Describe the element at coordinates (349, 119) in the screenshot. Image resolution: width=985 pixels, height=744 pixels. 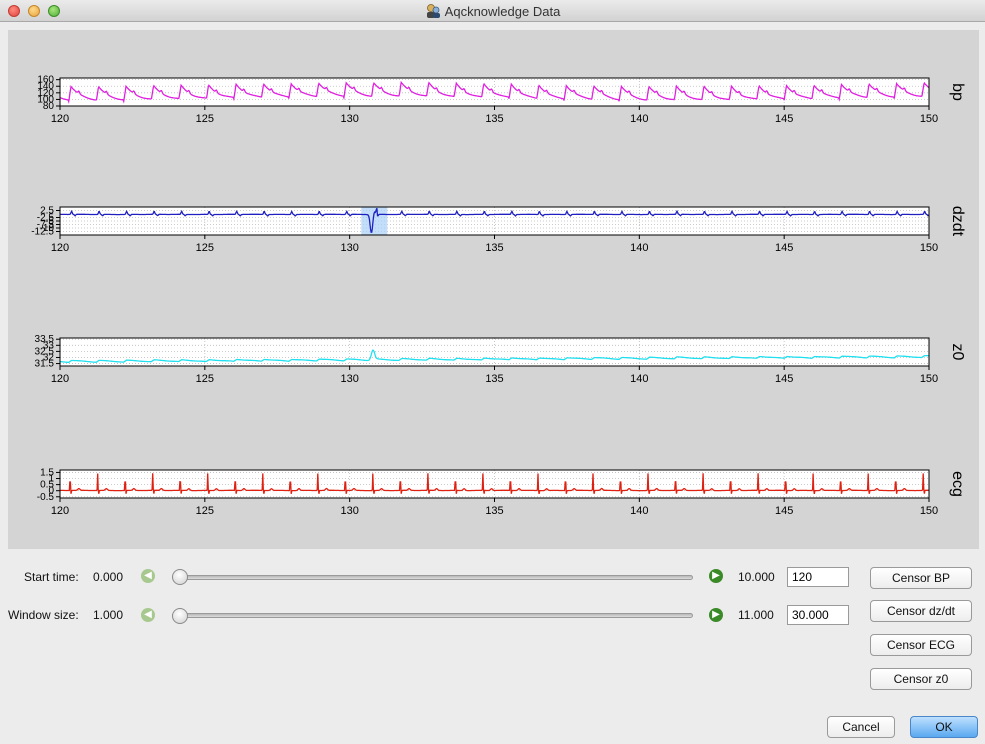
I see `plot-bp-xtick-label: 130` at that location.